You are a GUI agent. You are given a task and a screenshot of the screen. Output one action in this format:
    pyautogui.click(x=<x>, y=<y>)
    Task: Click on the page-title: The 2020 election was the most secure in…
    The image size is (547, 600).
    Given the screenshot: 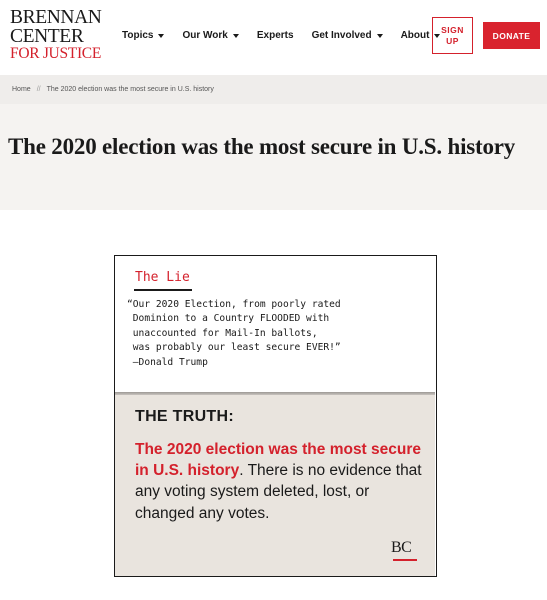 What is the action you would take?
    pyautogui.click(x=262, y=146)
    